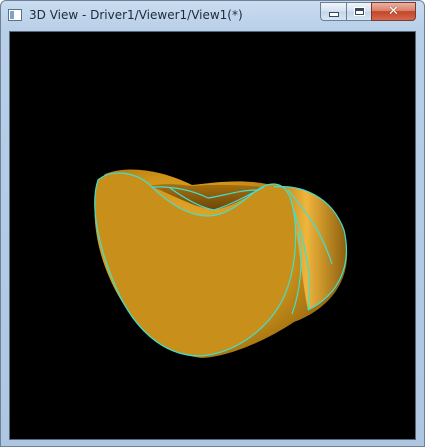  I want to click on close-icon: ✕, so click(393, 11).